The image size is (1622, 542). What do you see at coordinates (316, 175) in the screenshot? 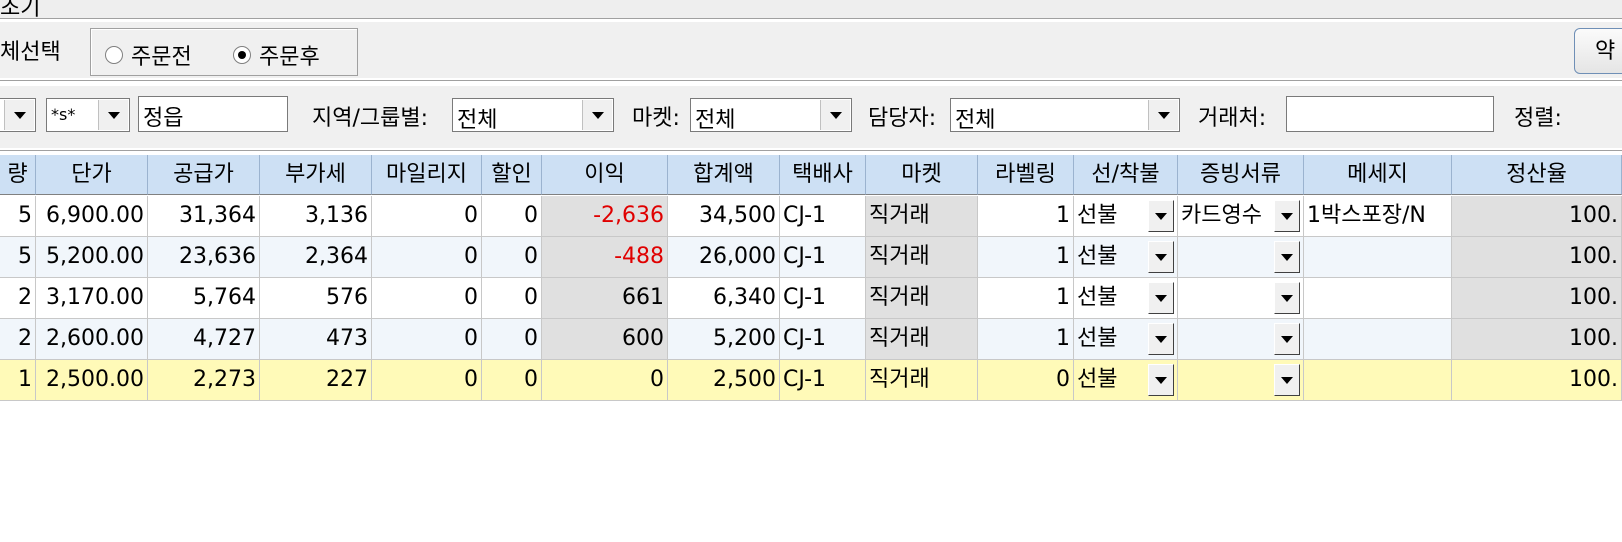
I see `header-vat: 부가세` at bounding box center [316, 175].